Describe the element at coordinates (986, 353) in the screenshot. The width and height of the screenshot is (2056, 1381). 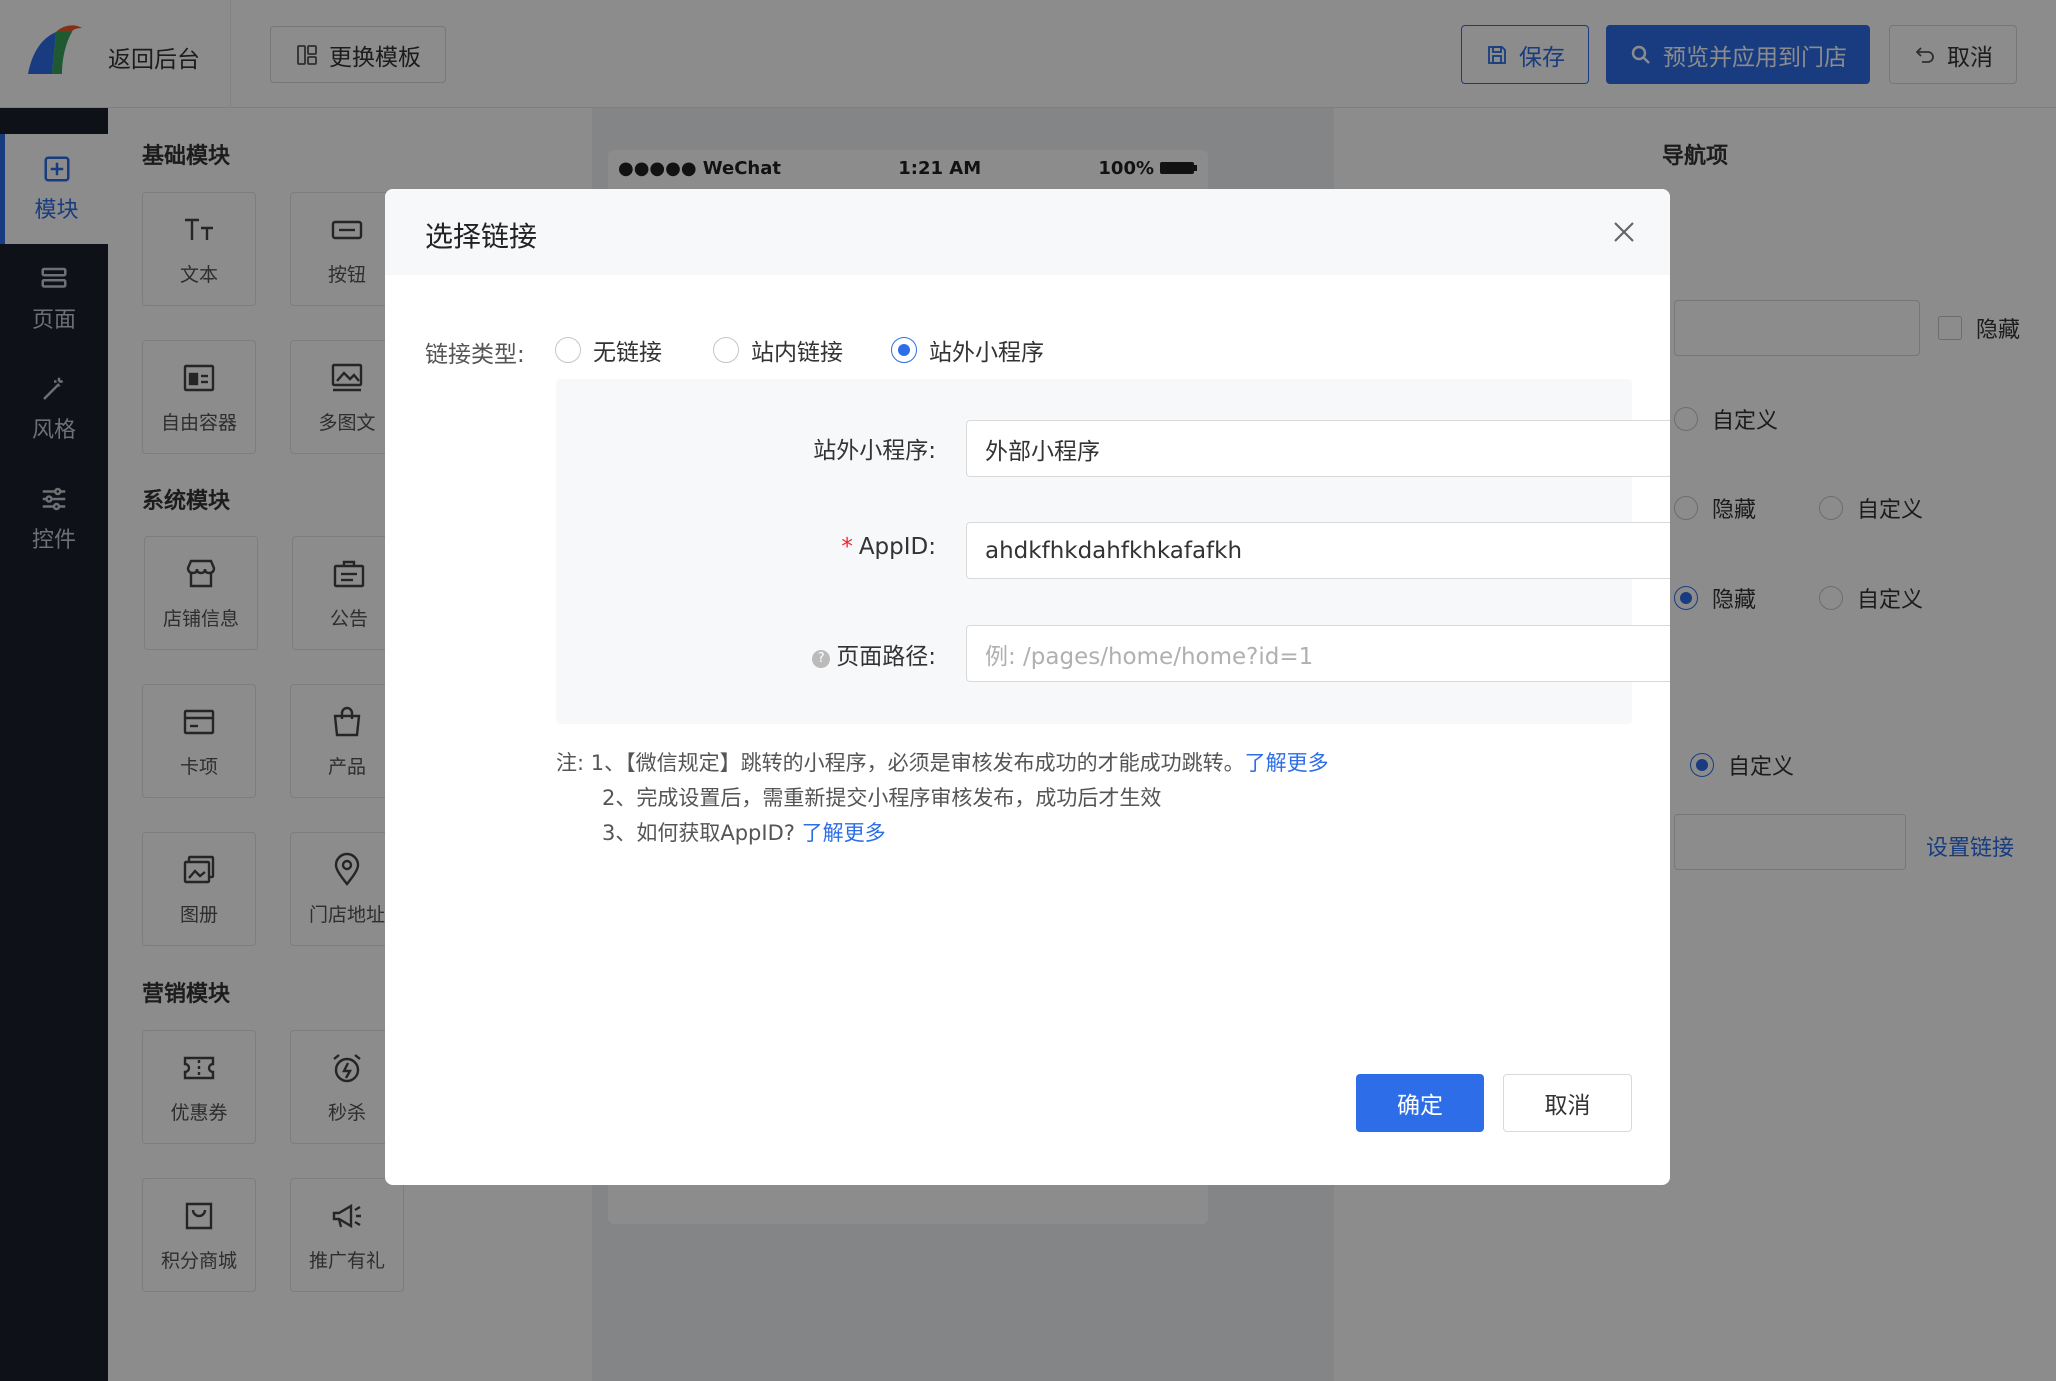
I see `radio-external-mini-program-label: 站外小程序` at that location.